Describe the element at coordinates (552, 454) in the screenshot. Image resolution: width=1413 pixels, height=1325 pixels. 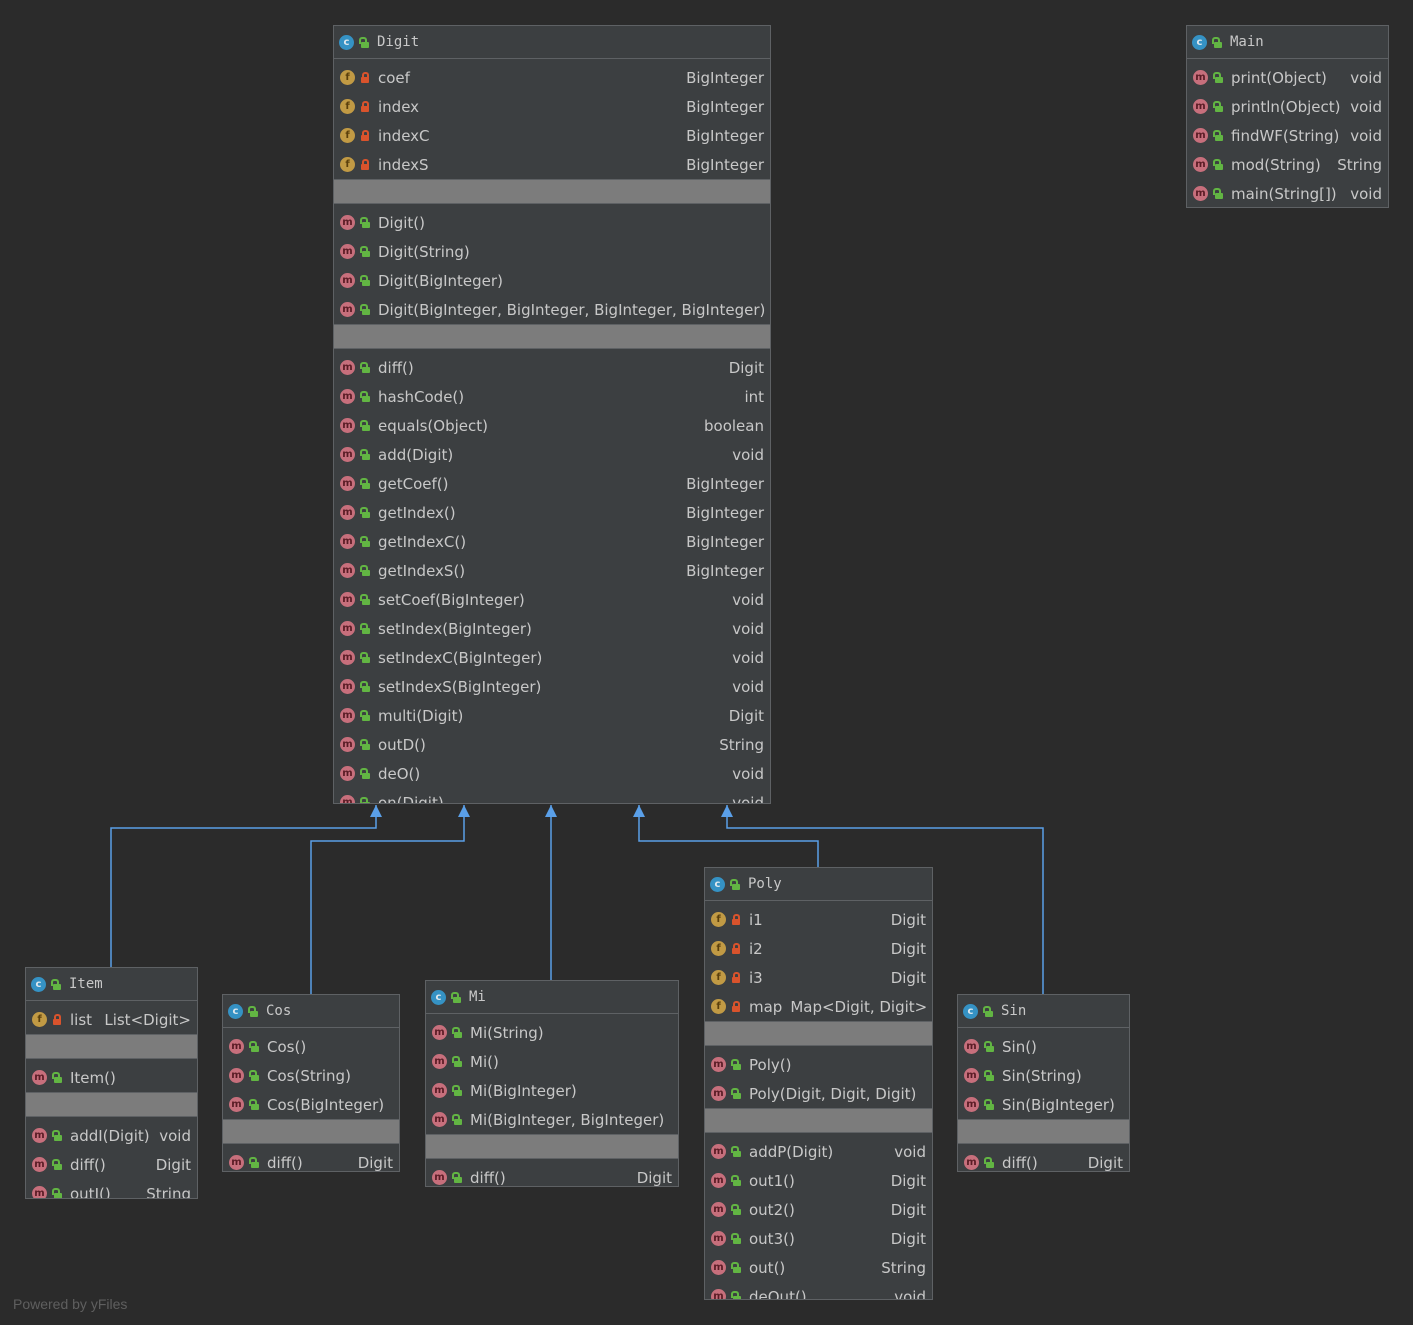
I see `method-row: m add(Digit) void` at that location.